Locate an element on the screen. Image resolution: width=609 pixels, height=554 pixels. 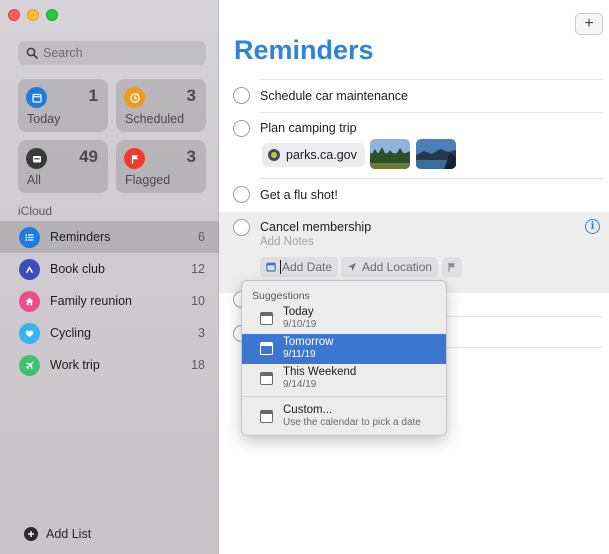
sidebar-item-cycling: Cycling 3 is located at coordinates (109, 333).